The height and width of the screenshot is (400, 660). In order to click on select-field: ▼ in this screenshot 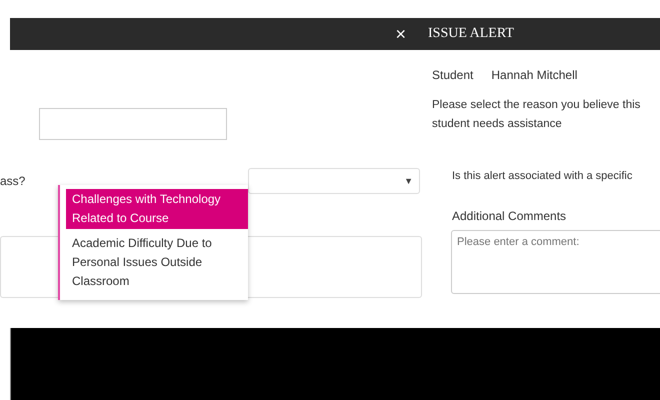, I will do `click(334, 181)`.